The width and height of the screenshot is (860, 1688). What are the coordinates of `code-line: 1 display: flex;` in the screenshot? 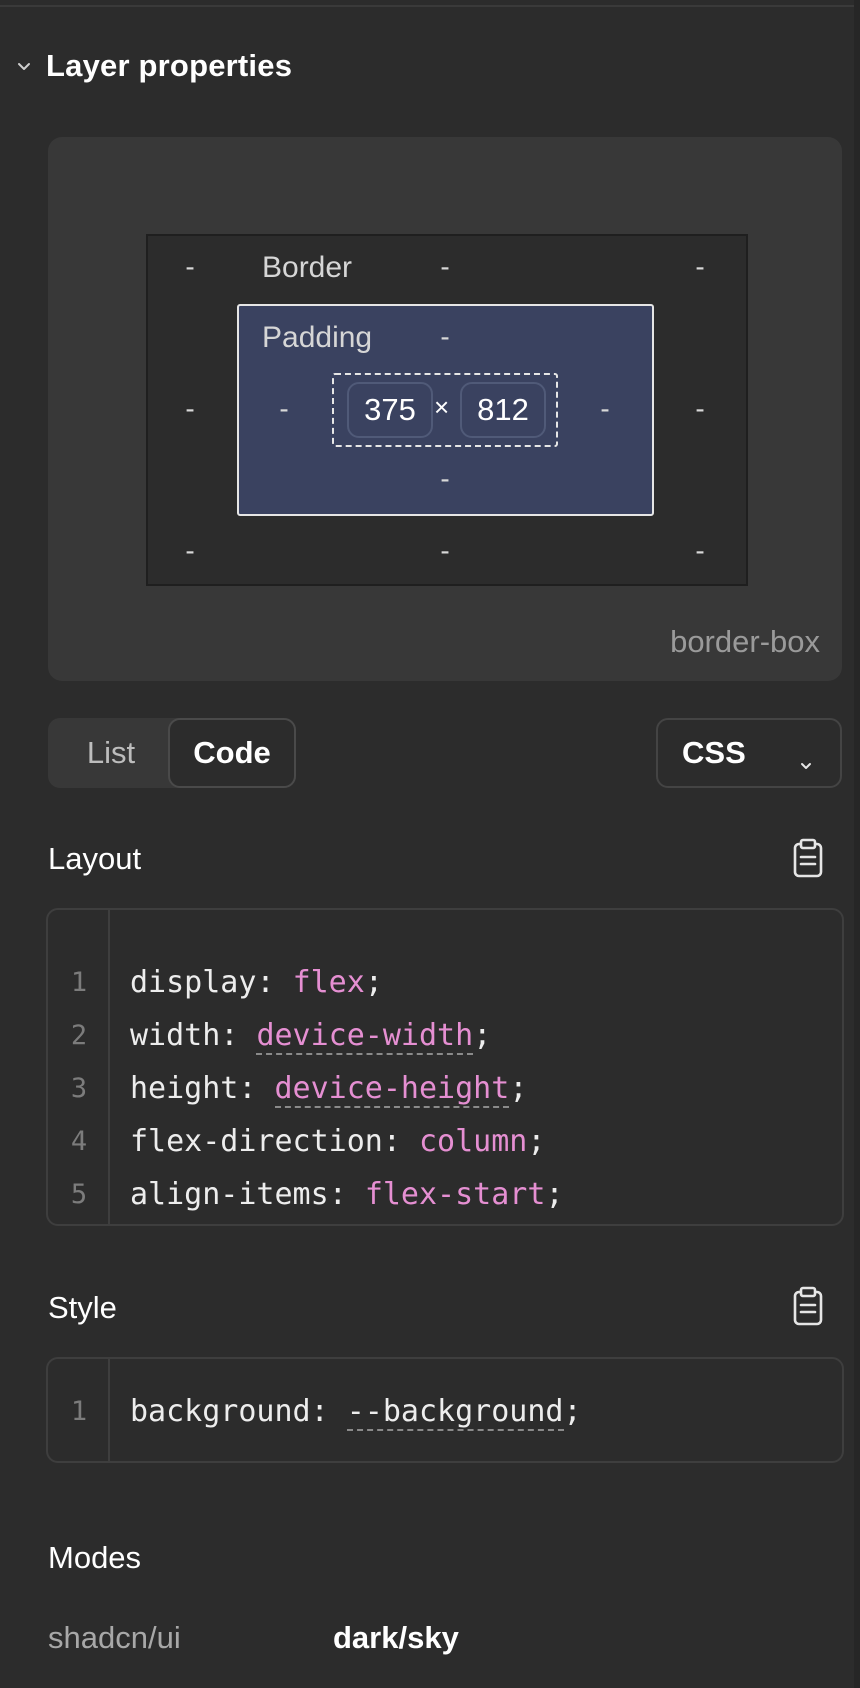 It's located at (215, 982).